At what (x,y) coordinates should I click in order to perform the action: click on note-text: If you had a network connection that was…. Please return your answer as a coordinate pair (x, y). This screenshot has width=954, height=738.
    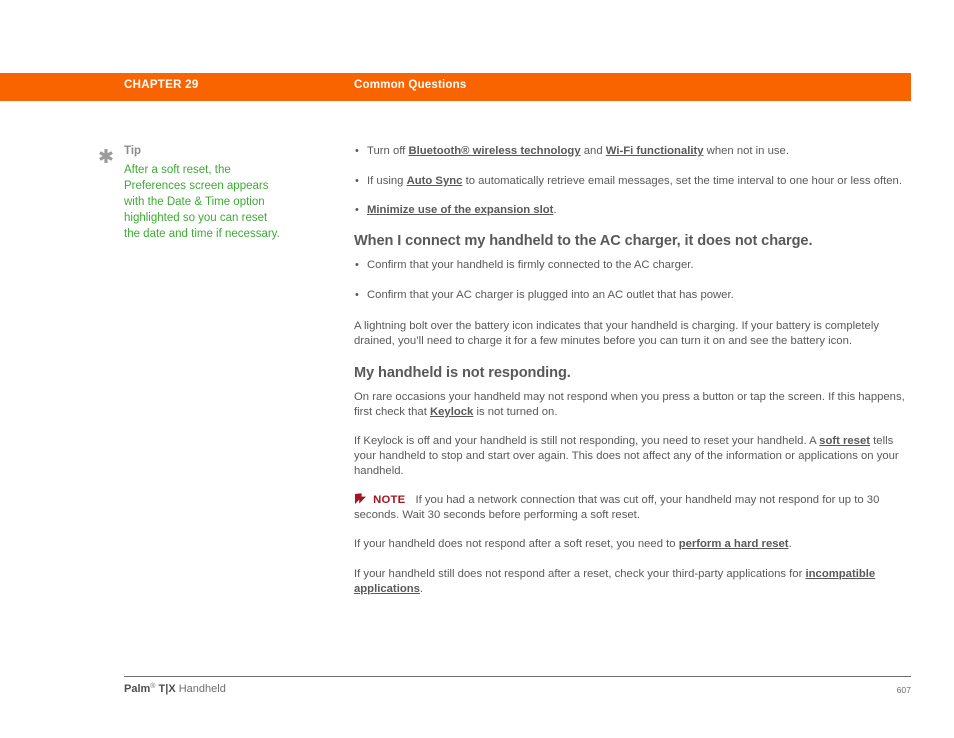
    Looking at the image, I should click on (617, 507).